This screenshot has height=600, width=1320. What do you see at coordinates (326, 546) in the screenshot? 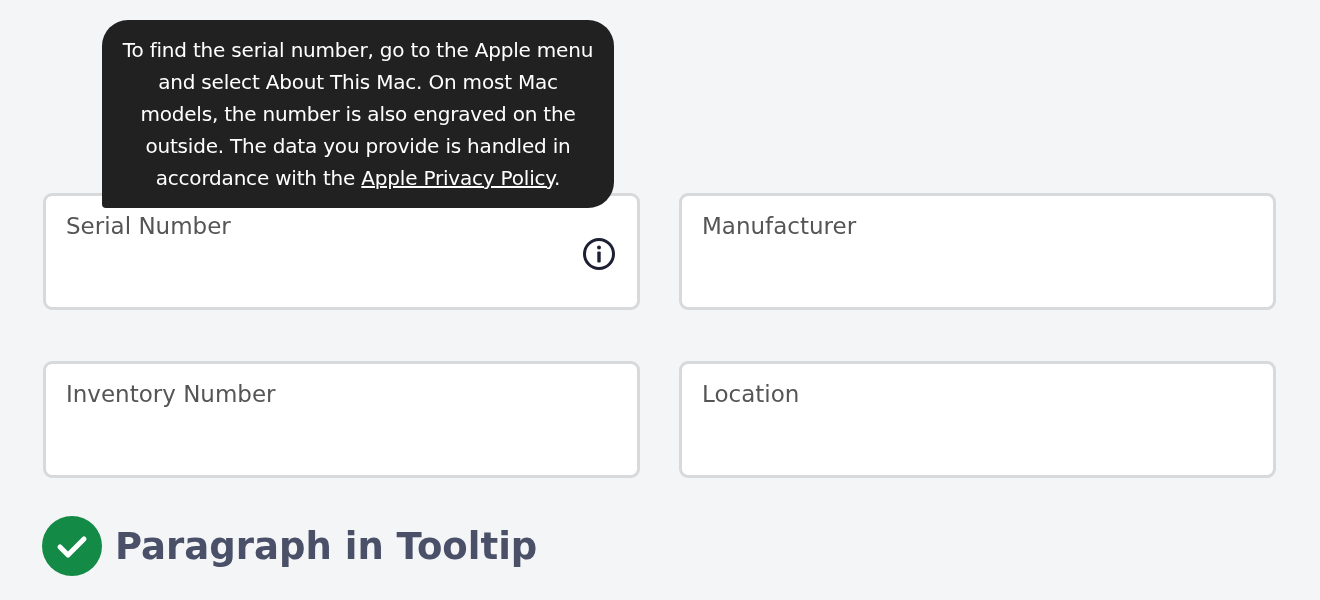
I see `section-heading: Paragraph in Tooltip` at bounding box center [326, 546].